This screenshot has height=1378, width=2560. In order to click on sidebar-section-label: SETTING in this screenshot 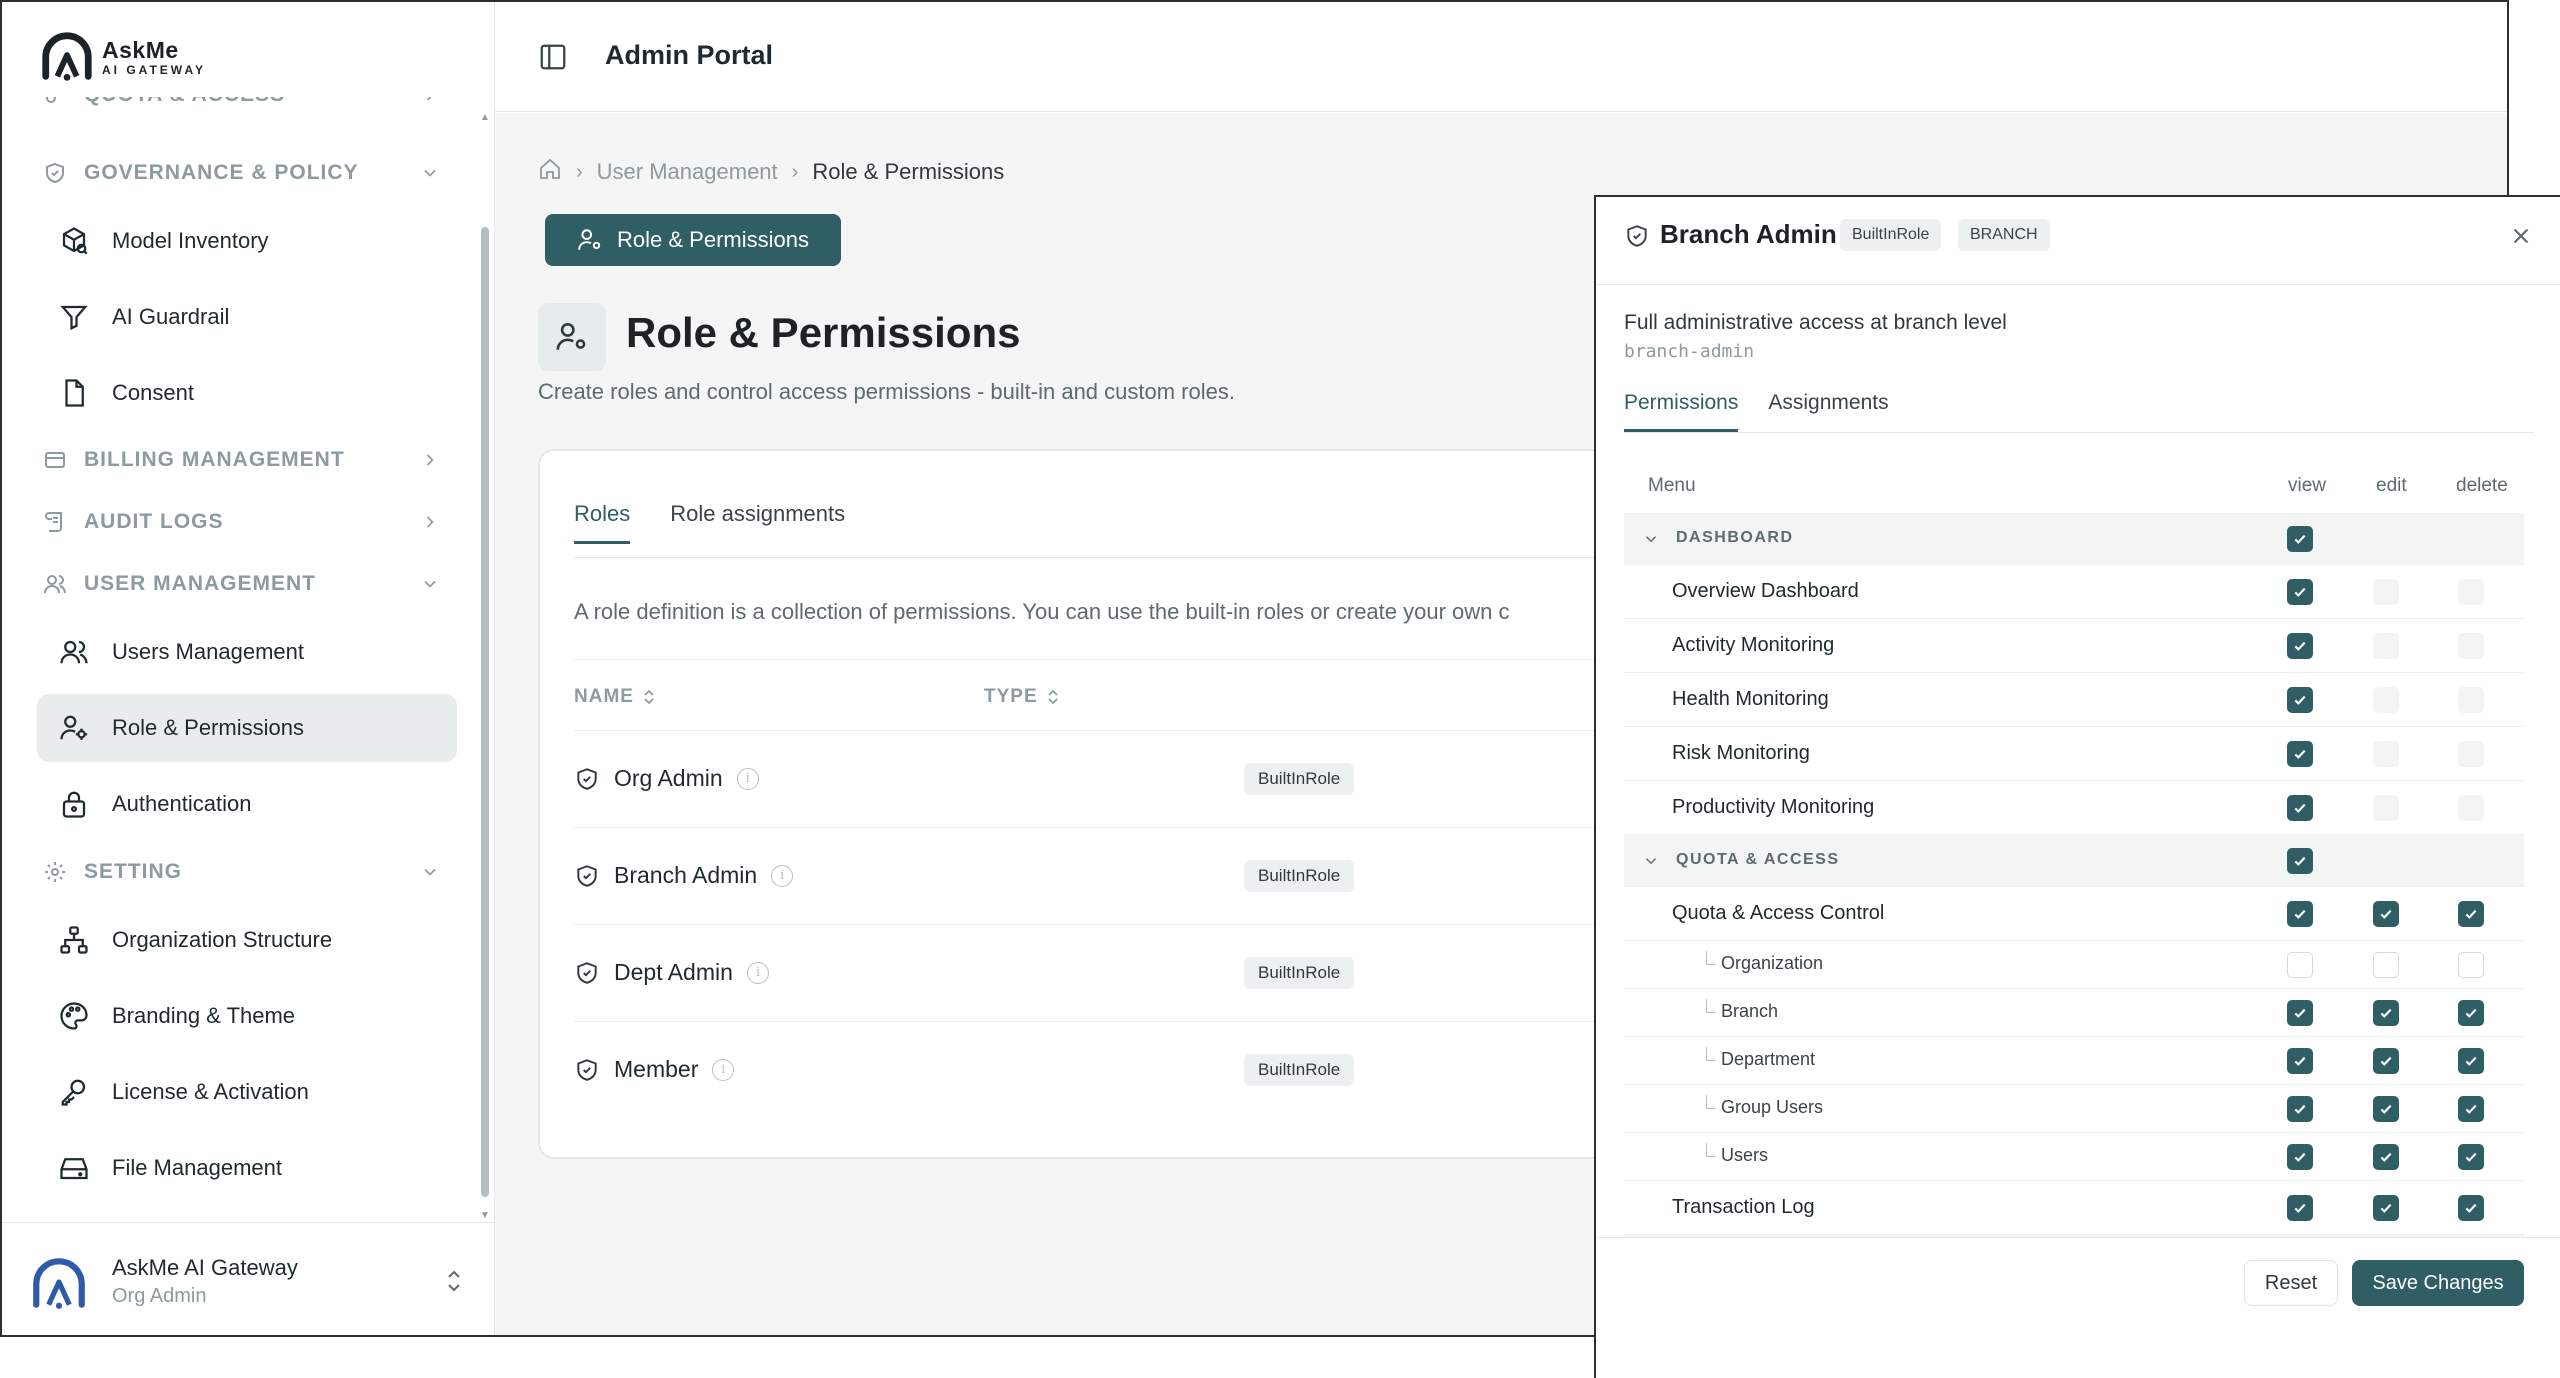, I will do `click(133, 871)`.